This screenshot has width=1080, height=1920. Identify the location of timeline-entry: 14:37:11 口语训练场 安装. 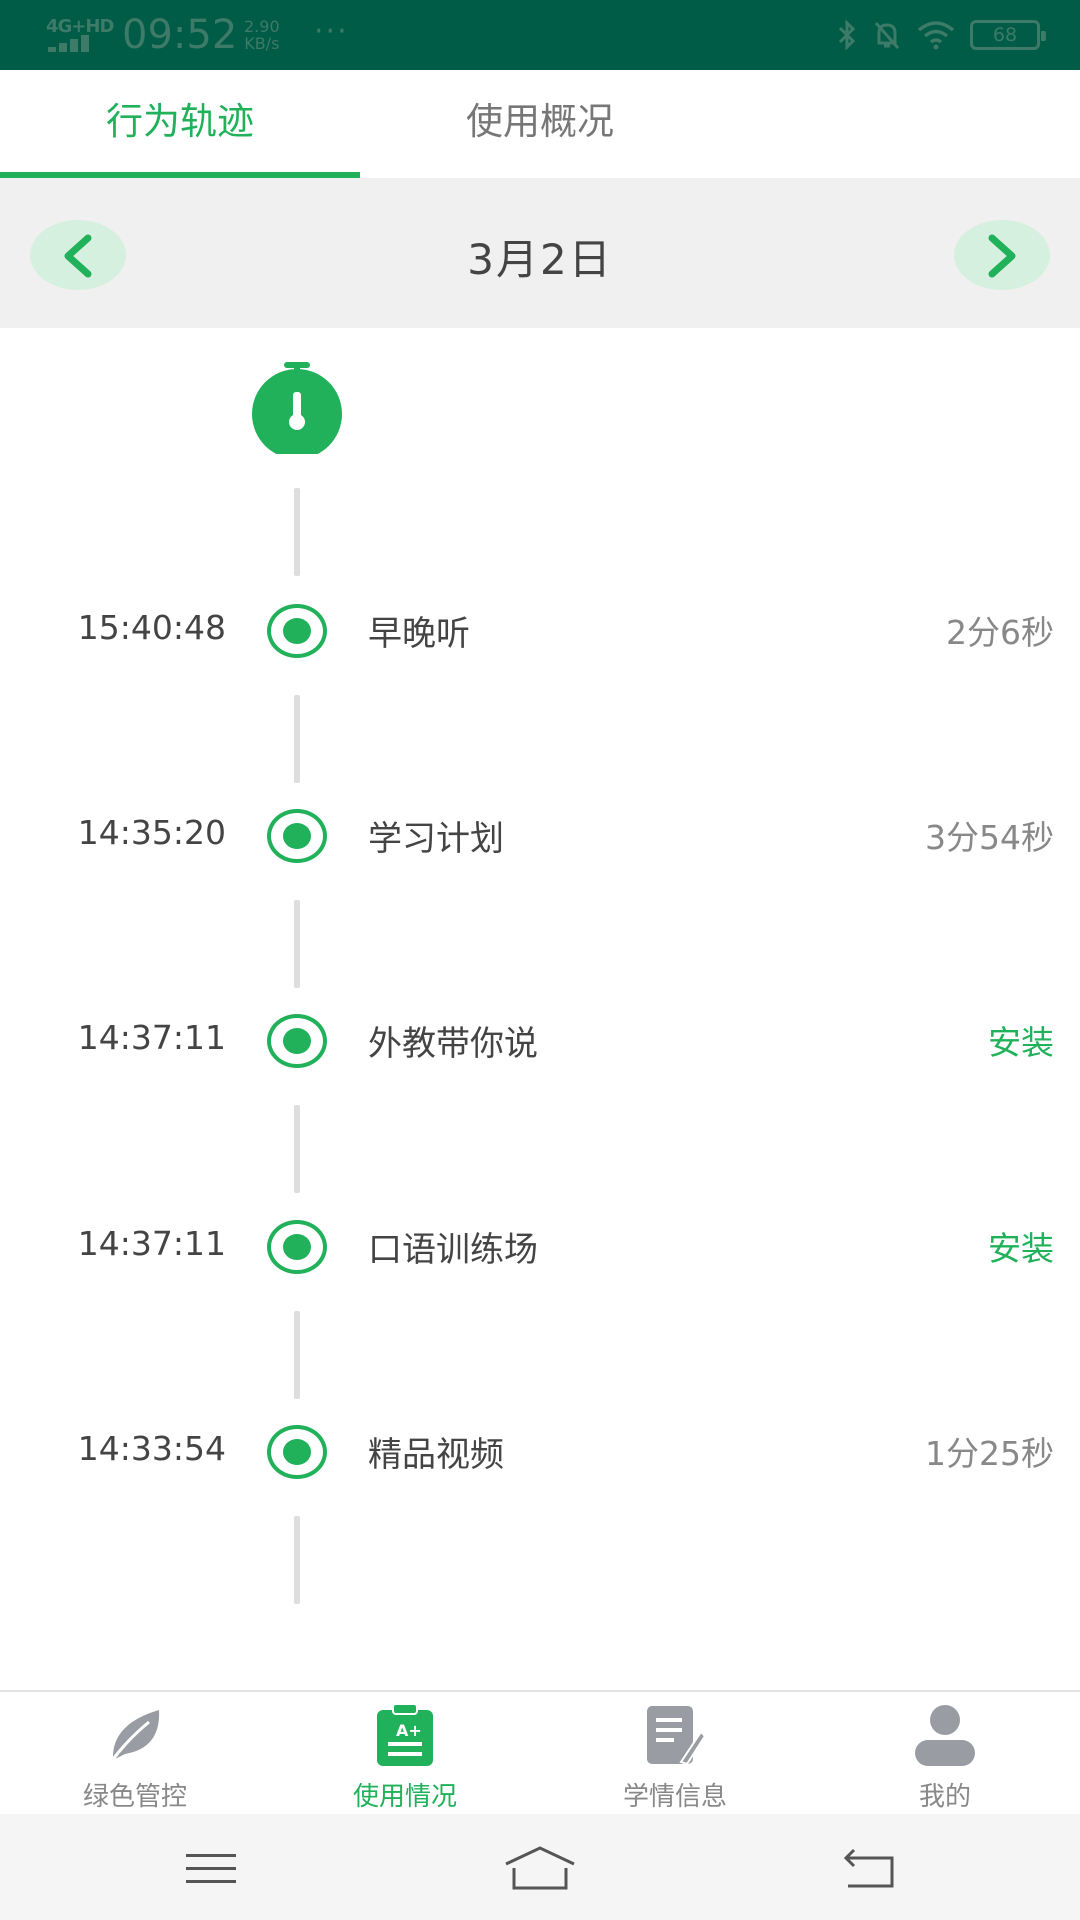
(540, 1249).